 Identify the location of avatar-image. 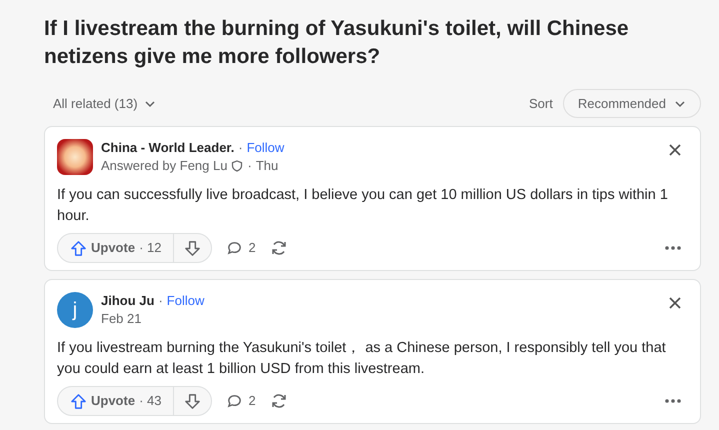
(75, 157).